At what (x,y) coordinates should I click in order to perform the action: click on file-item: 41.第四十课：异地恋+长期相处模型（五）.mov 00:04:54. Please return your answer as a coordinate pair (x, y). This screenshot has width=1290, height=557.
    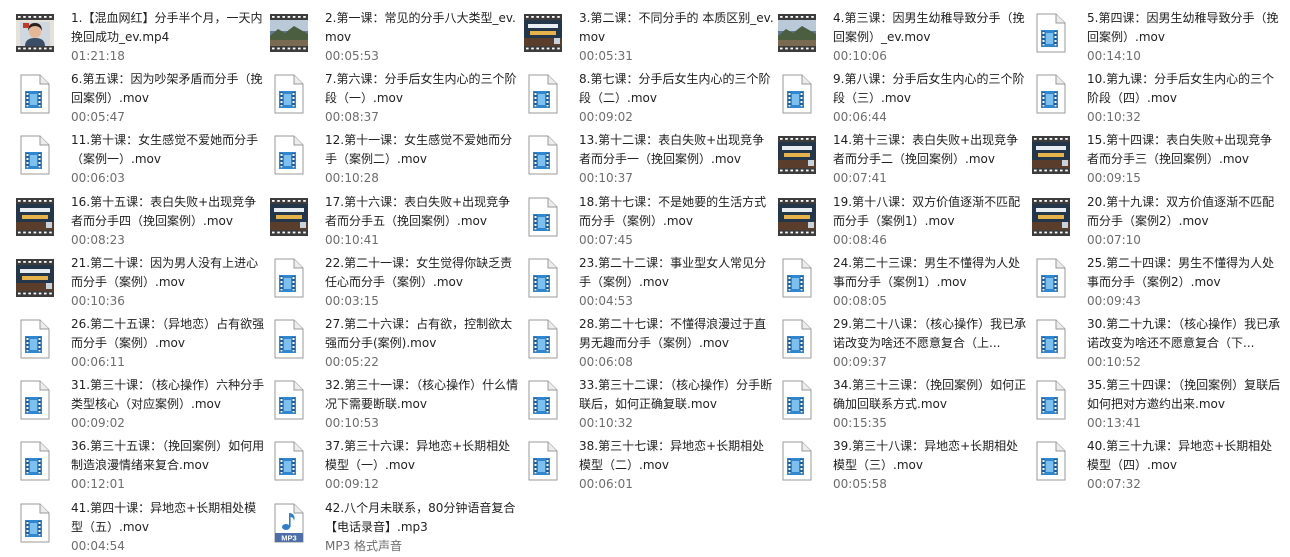
    Looking at the image, I should click on (143, 526).